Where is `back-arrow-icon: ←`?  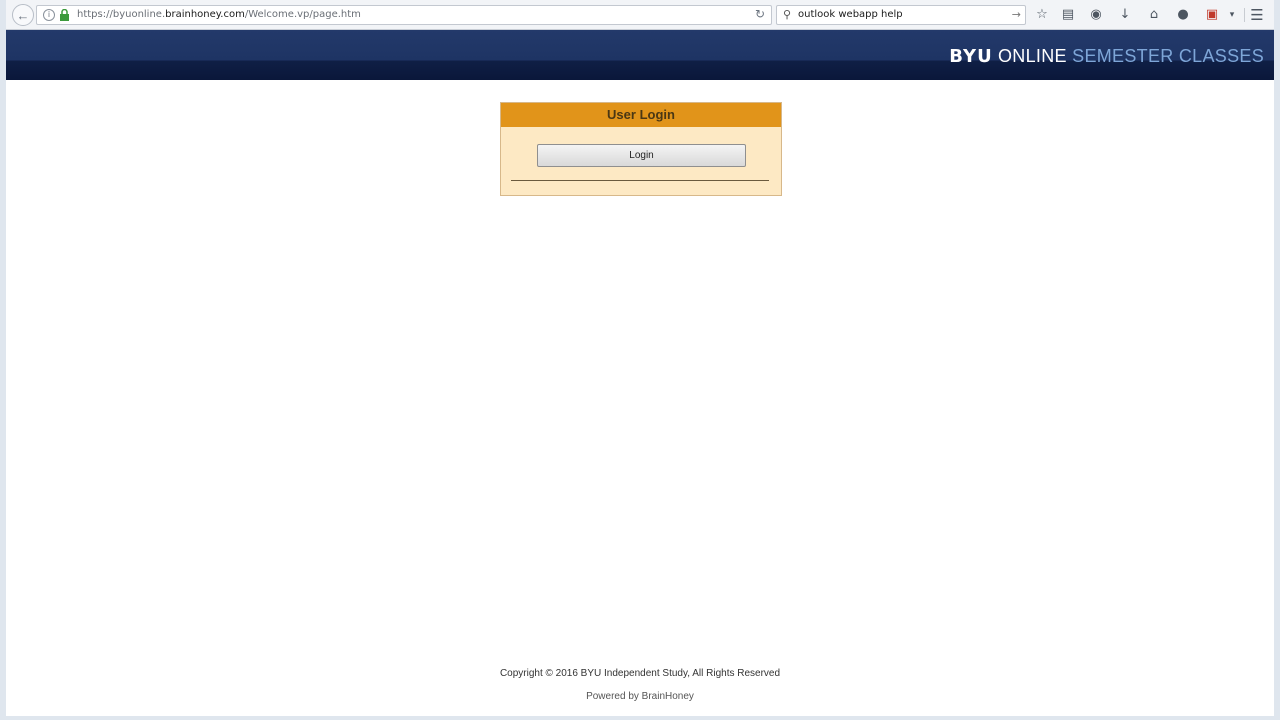
back-arrow-icon: ← is located at coordinates (23, 15).